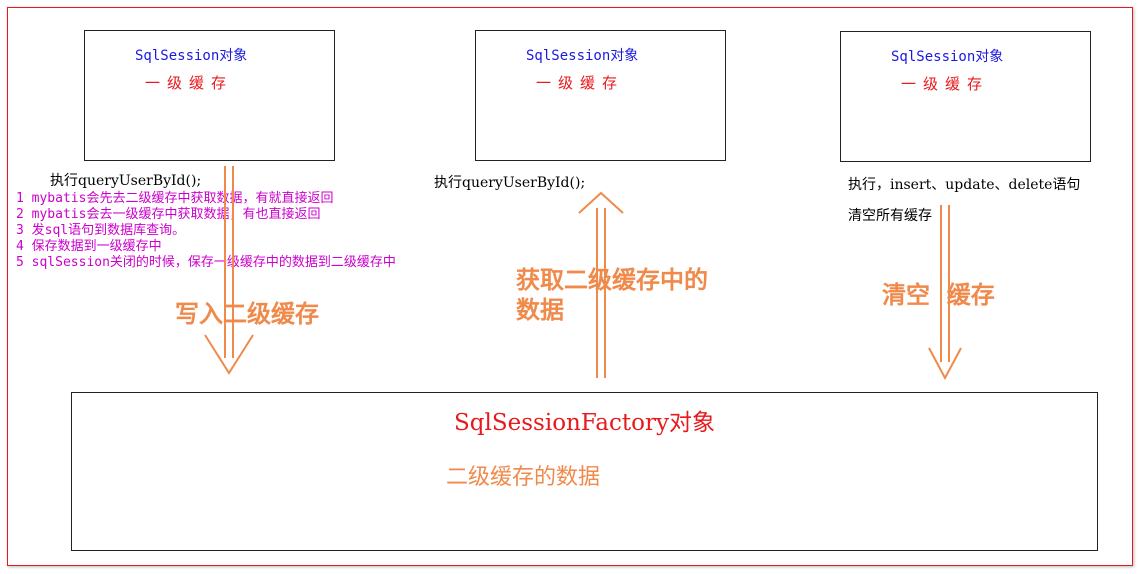 The height and width of the screenshot is (574, 1141). Describe the element at coordinates (584, 423) in the screenshot. I see `sqlsessionfactory-title: SqlSessionFactory对象` at that location.